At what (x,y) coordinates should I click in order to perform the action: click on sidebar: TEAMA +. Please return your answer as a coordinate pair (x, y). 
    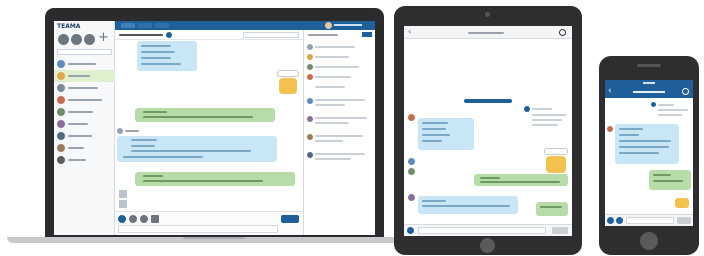
    Looking at the image, I should click on (84, 128).